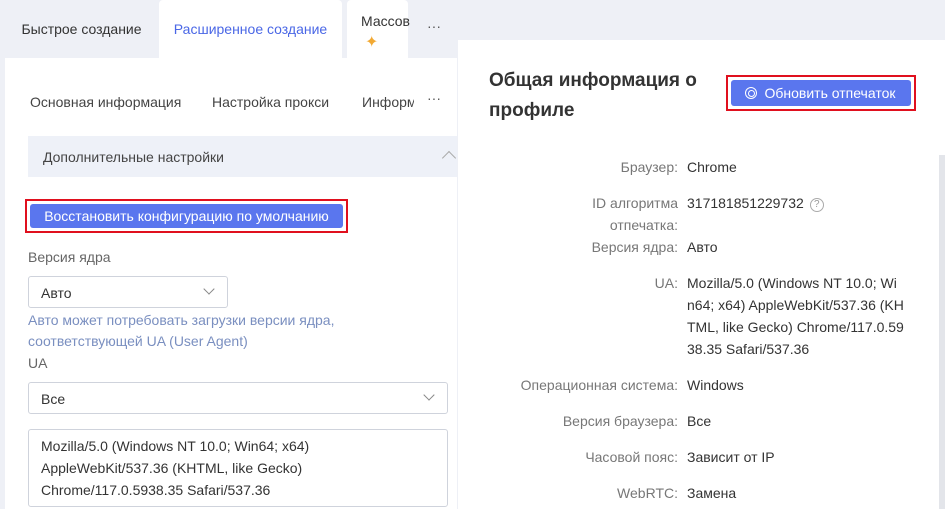 This screenshot has height=509, width=945. I want to click on refresh-highlight: Обновить отпечаток, so click(821, 93).